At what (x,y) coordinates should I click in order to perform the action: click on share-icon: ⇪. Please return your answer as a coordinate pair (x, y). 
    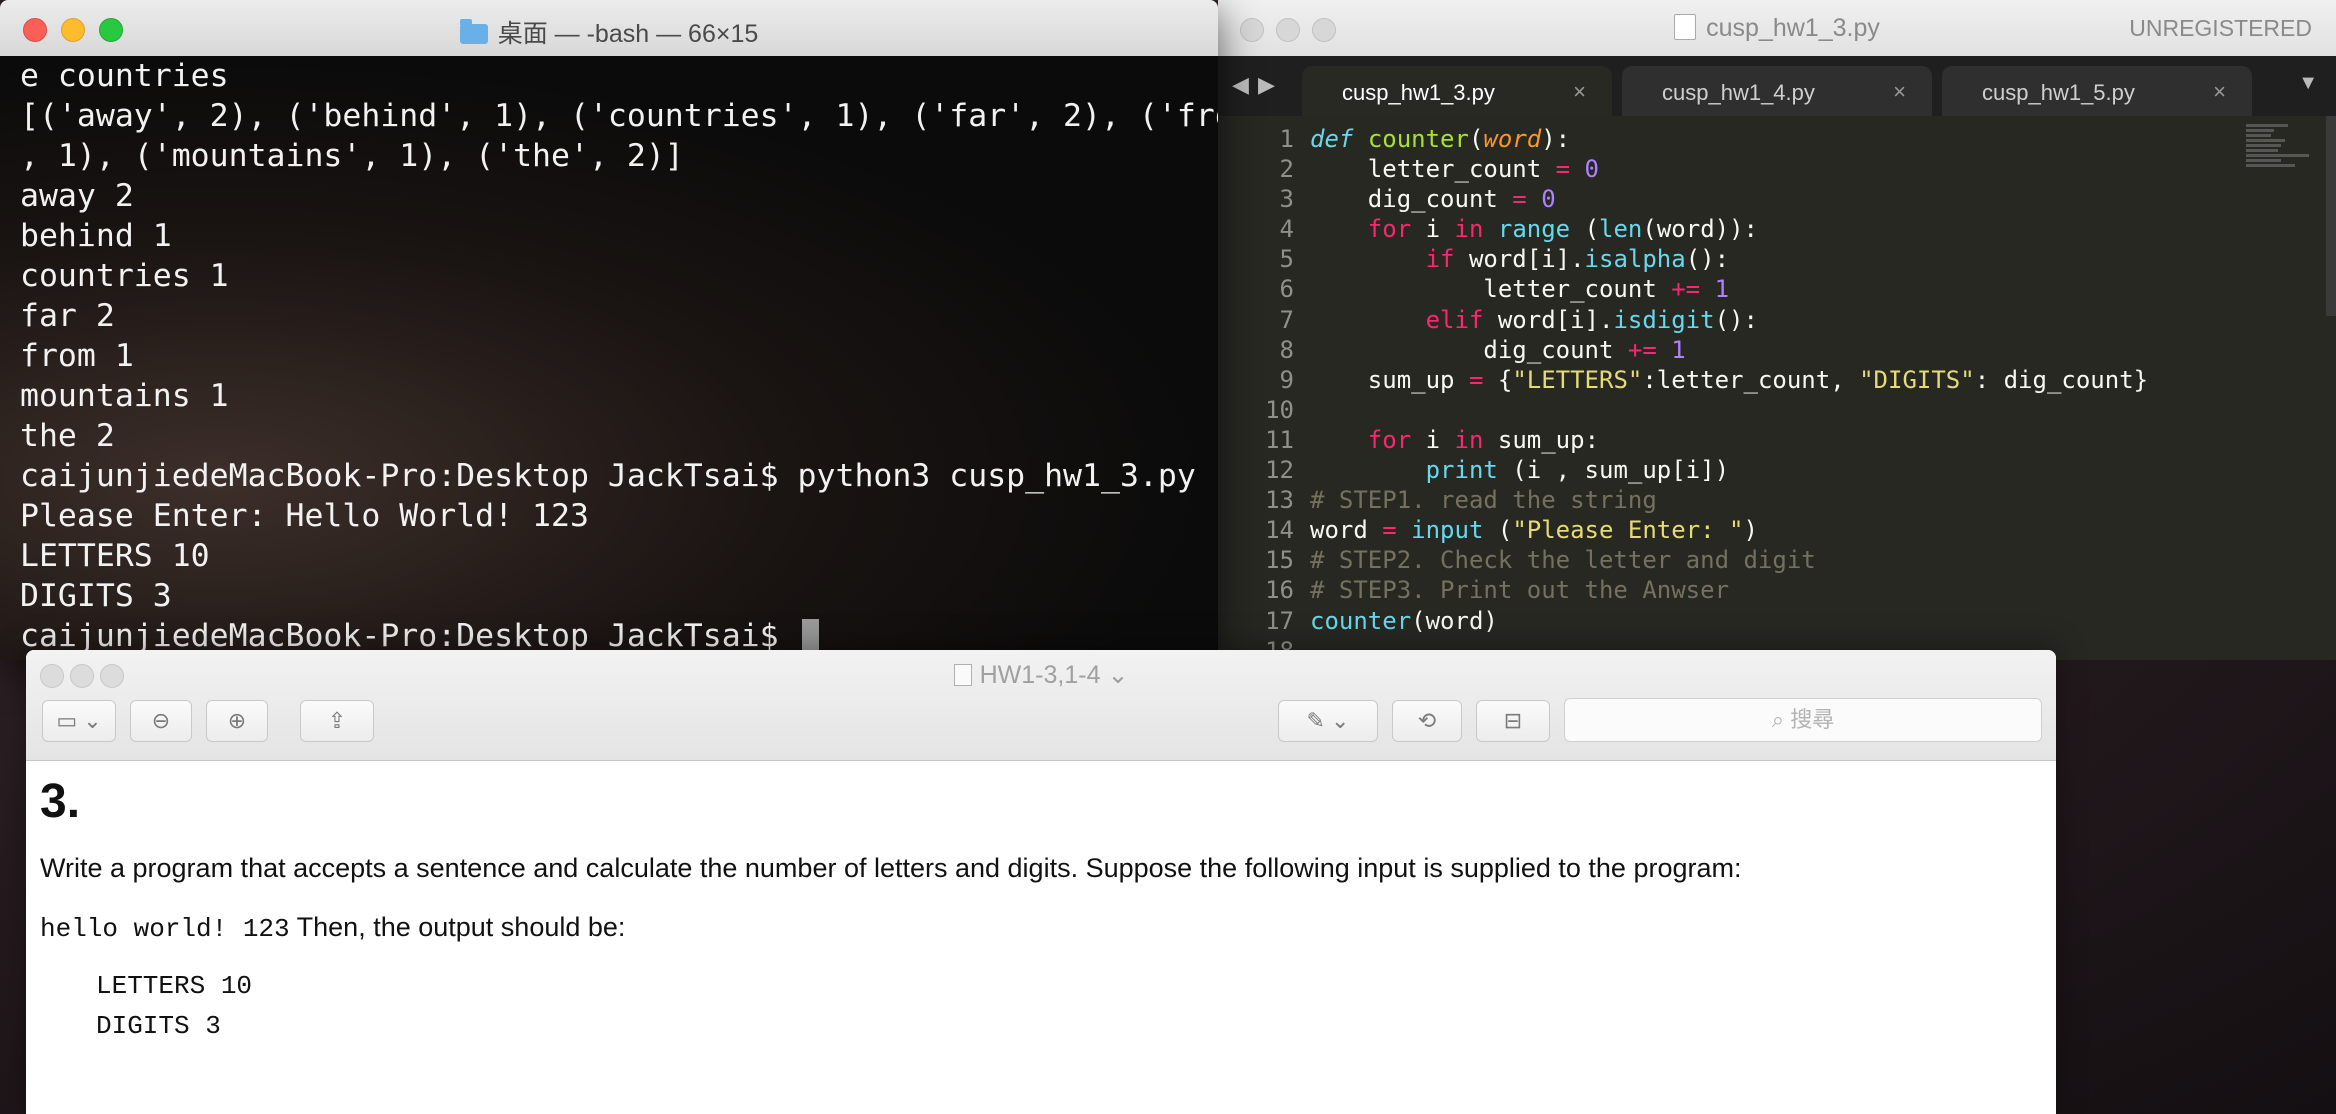
    Looking at the image, I should click on (337, 720).